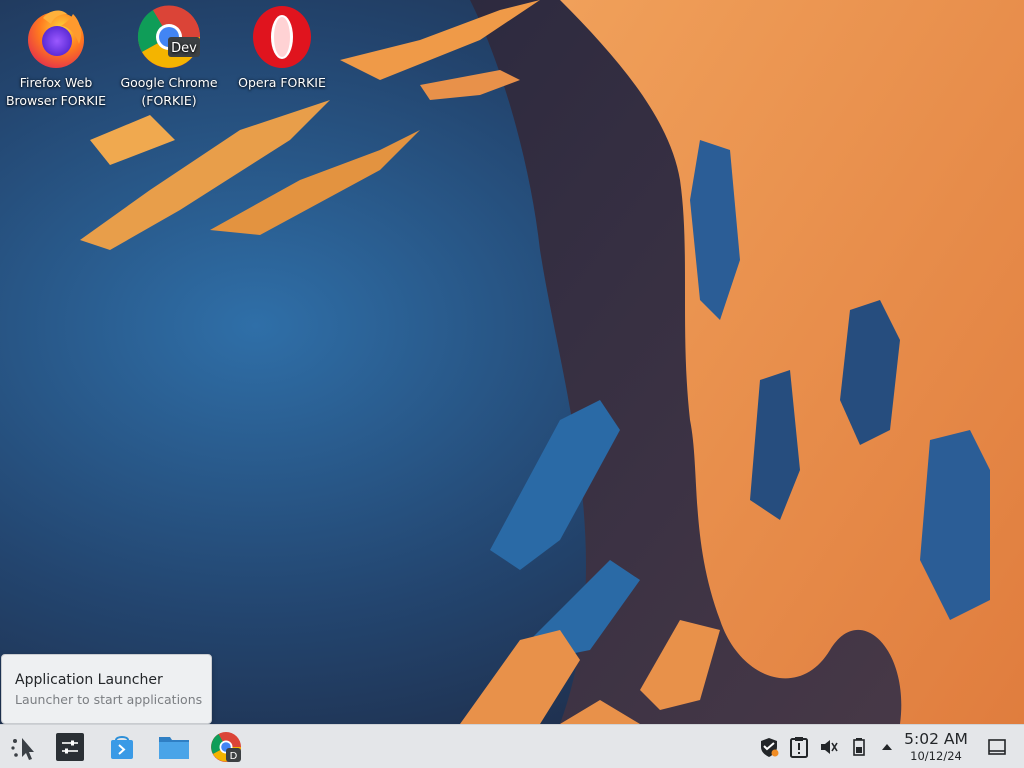  I want to click on show-desktop-icon, so click(997, 747).